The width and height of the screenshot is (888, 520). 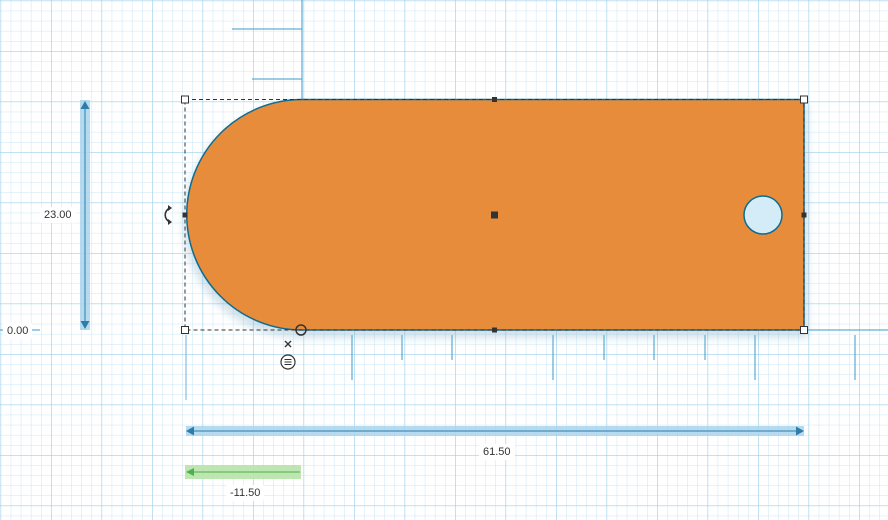 I want to click on center-handle, so click(x=494, y=215).